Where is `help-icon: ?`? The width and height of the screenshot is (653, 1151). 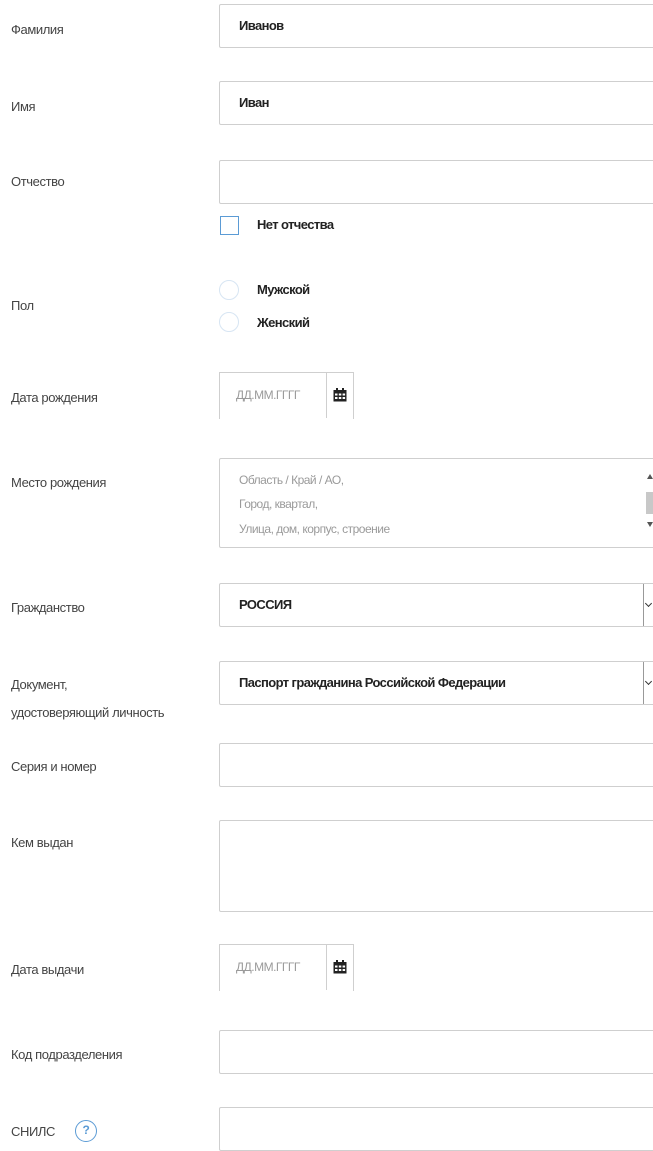
help-icon: ? is located at coordinates (86, 1131).